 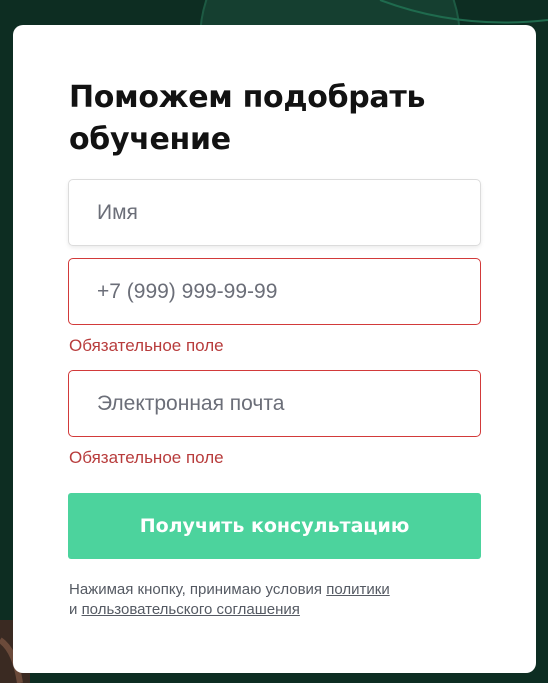 What do you see at coordinates (73, 609) in the screenshot?
I see `consent-and: и` at bounding box center [73, 609].